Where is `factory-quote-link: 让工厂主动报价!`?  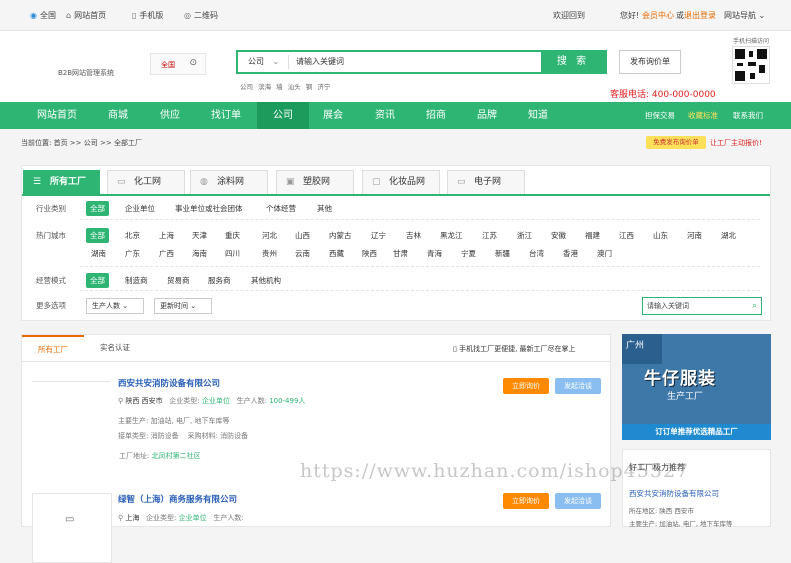 factory-quote-link: 让工厂主动报价! is located at coordinates (736, 143).